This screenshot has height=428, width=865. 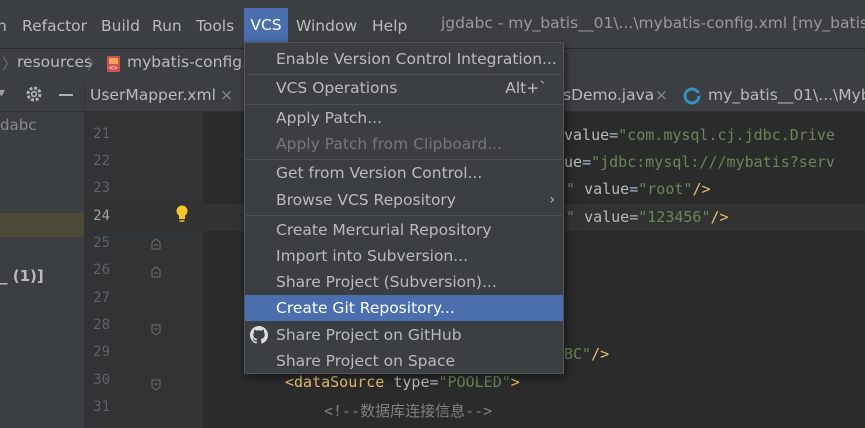 I want to click on xml-file-icon: <>, so click(x=114, y=66).